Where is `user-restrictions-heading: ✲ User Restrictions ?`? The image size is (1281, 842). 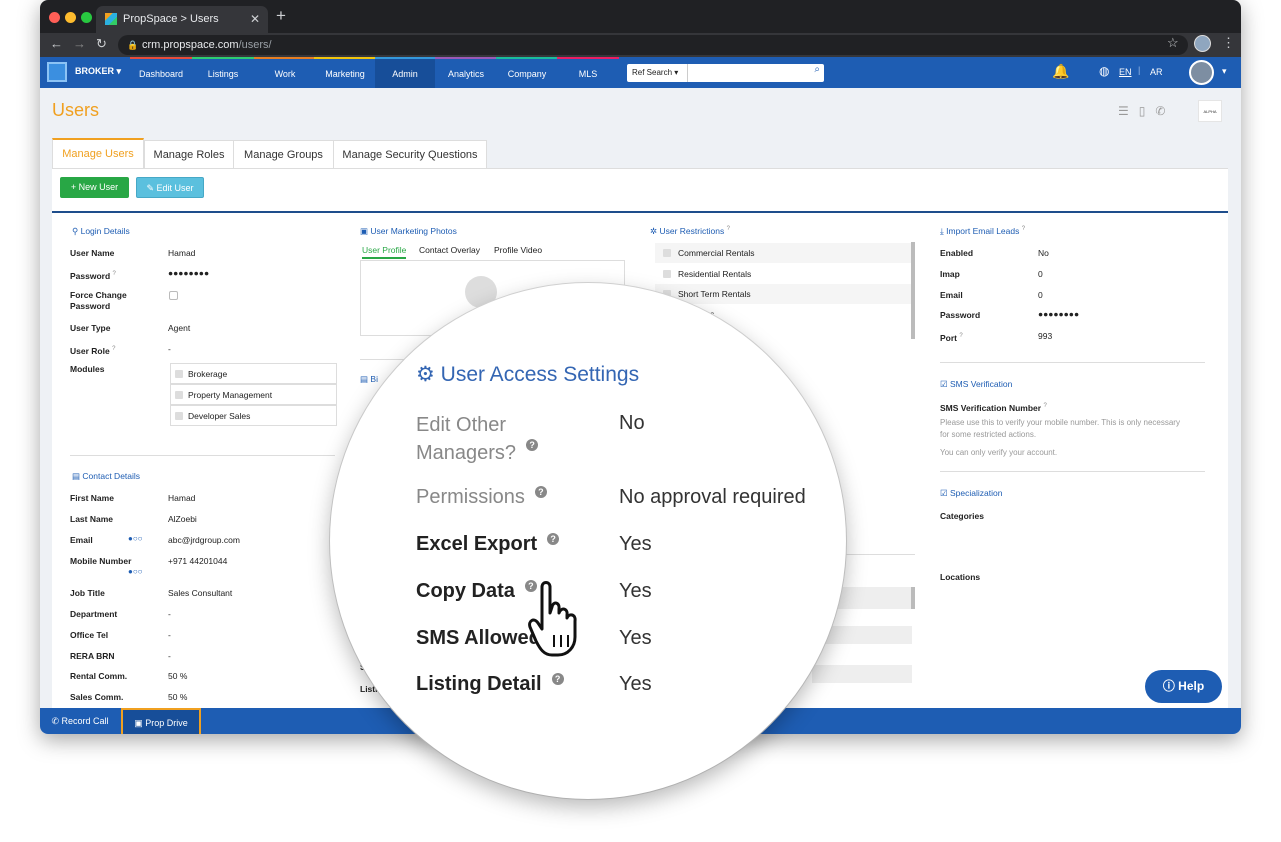 user-restrictions-heading: ✲ User Restrictions ? is located at coordinates (690, 231).